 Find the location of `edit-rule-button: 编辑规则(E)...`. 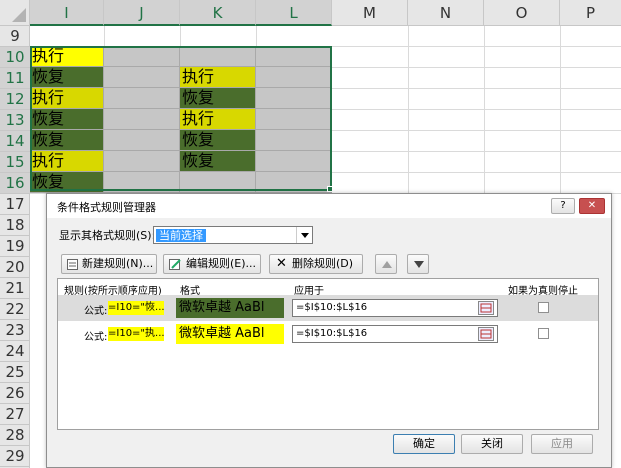

edit-rule-button: 编辑规则(E)... is located at coordinates (212, 264).